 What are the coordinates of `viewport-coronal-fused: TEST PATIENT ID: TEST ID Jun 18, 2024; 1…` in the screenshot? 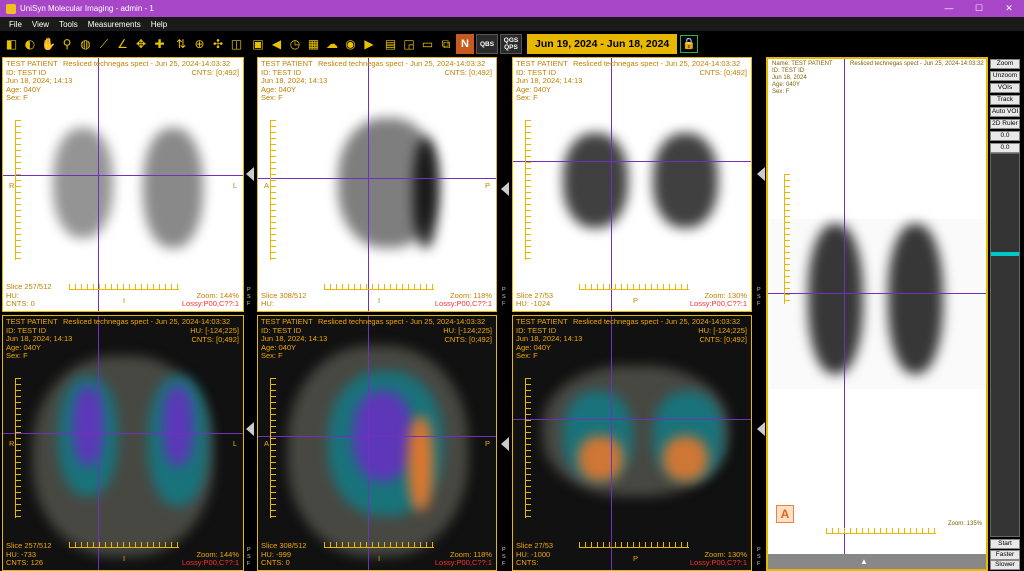 It's located at (123, 443).